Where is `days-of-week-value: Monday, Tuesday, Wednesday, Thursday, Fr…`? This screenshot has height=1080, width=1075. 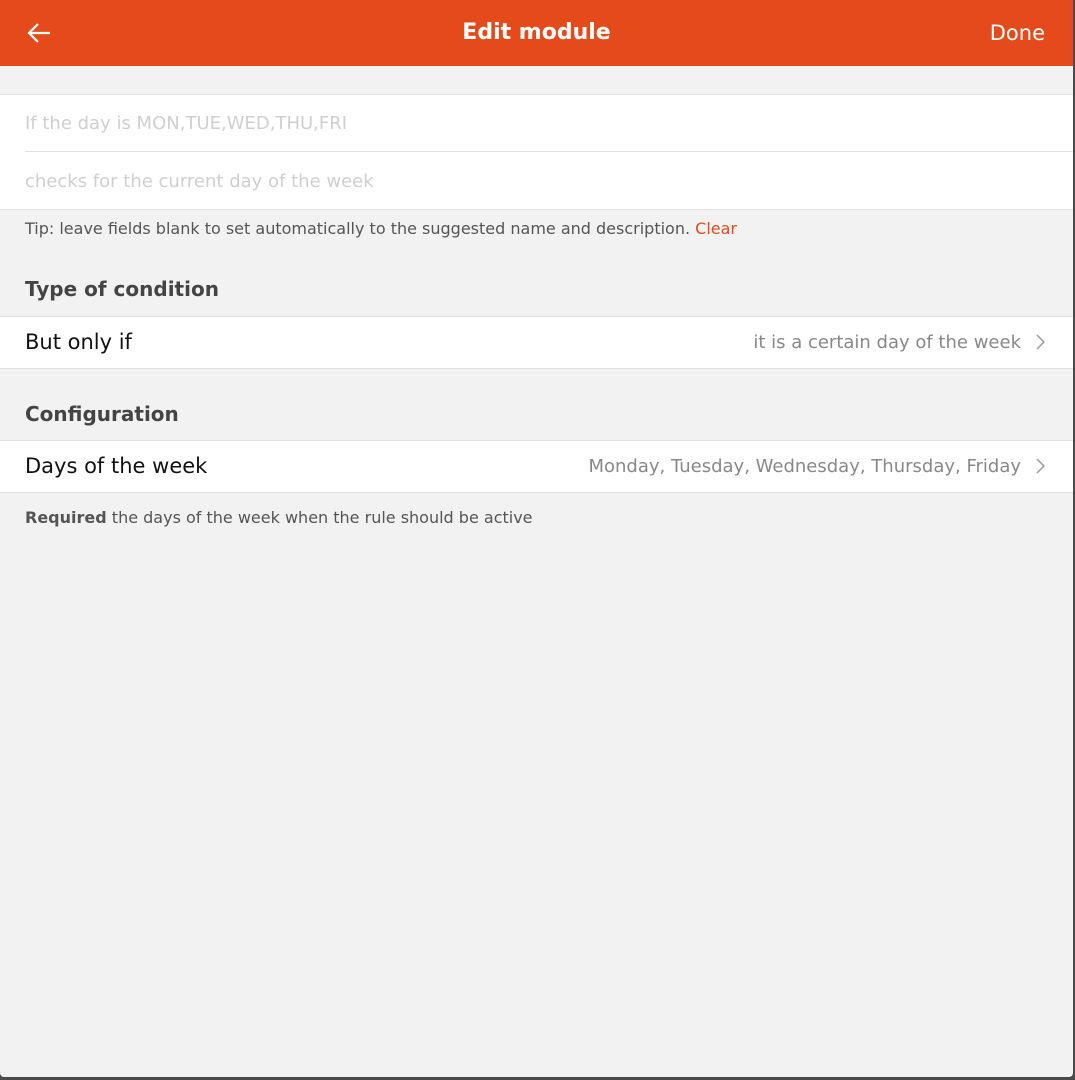
days-of-week-value: Monday, Tuesday, Wednesday, Thursday, Fr… is located at coordinates (804, 466).